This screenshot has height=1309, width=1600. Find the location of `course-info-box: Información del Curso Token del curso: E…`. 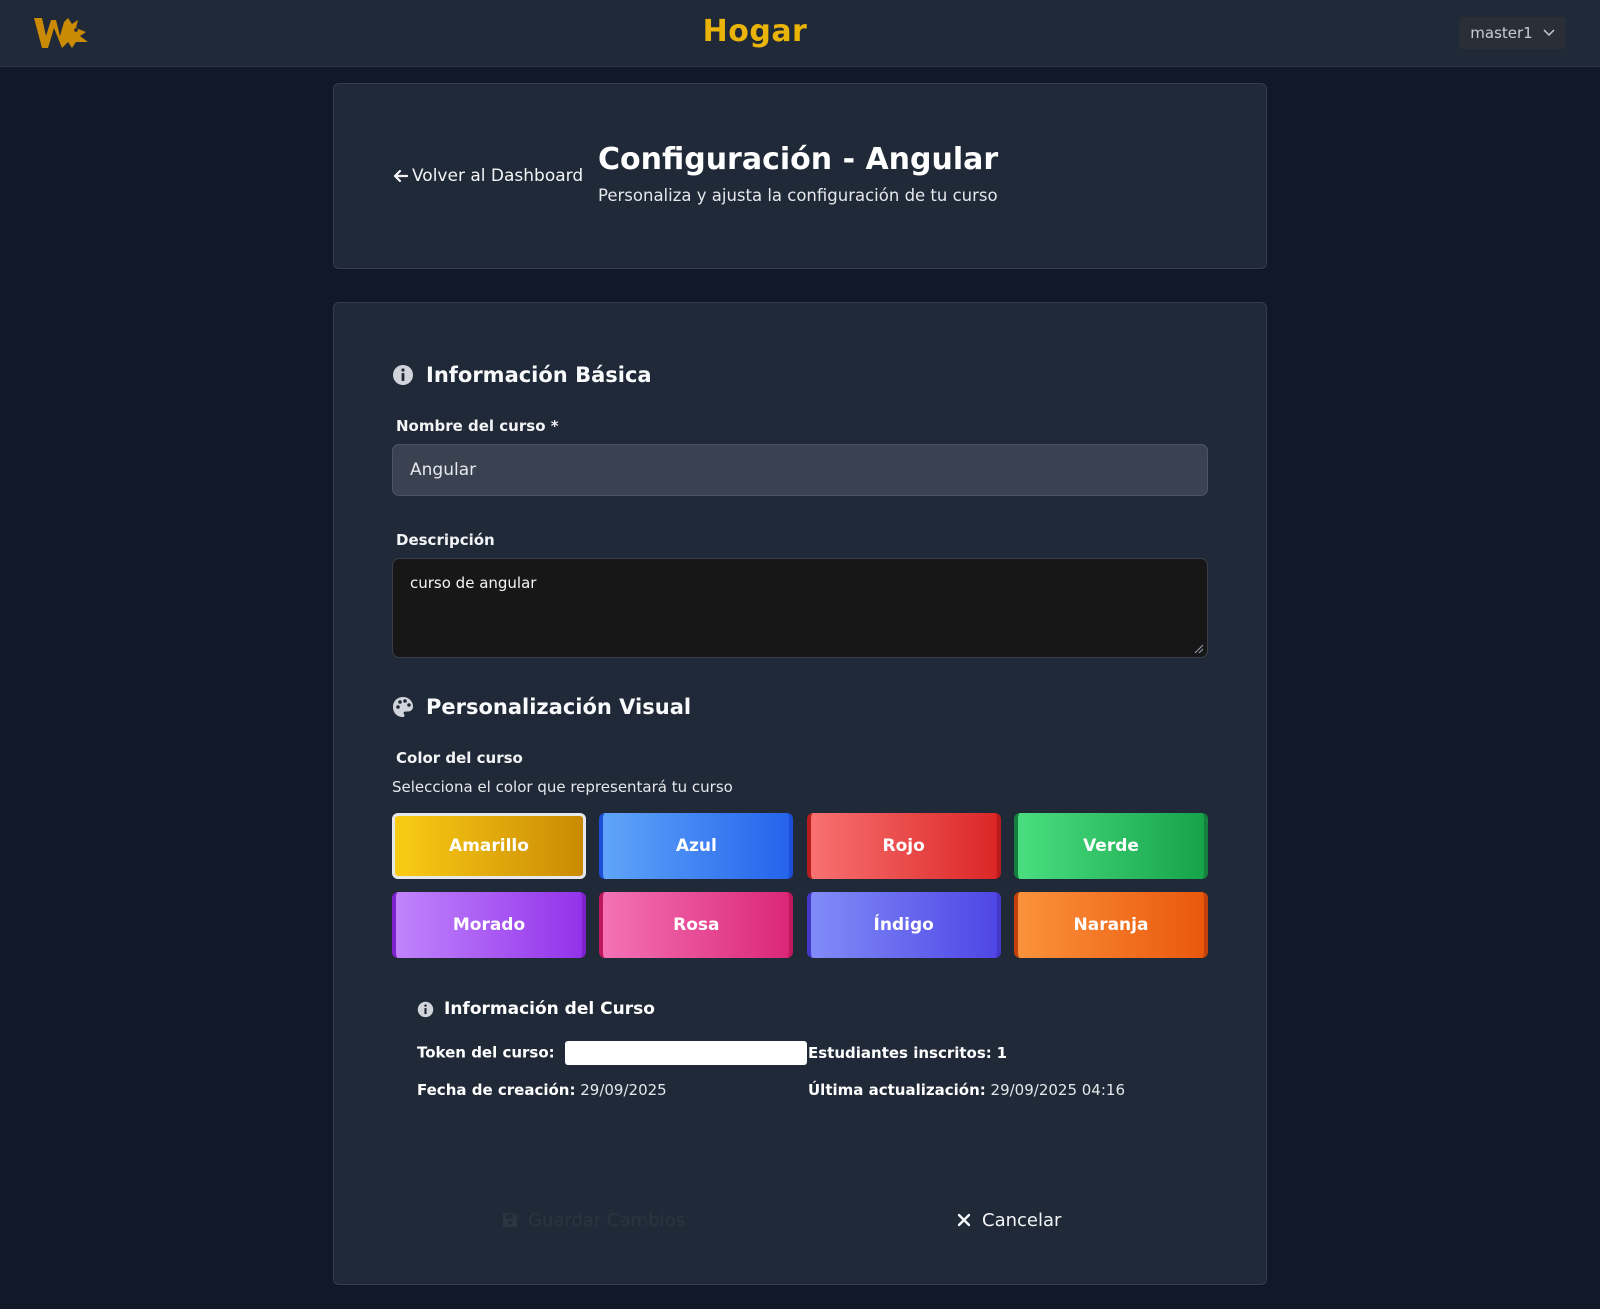

course-info-box: Información del Curso Token del curso: E… is located at coordinates (800, 1049).